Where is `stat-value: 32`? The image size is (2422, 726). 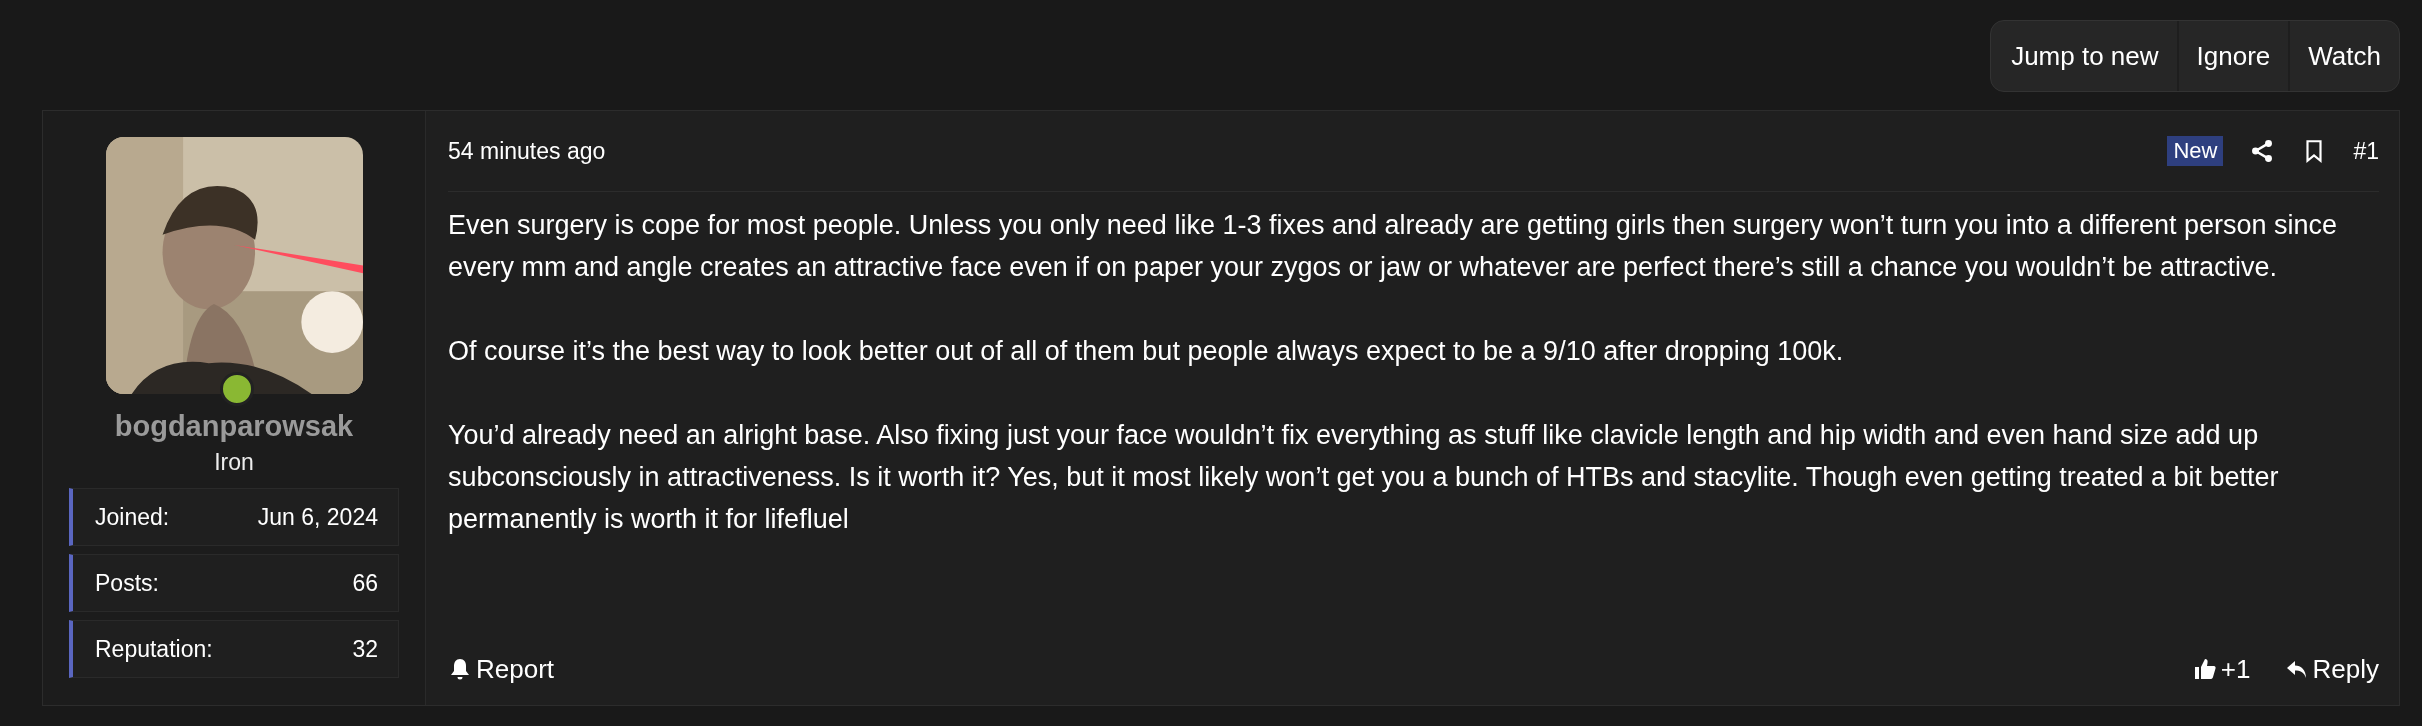
stat-value: 32 is located at coordinates (365, 649).